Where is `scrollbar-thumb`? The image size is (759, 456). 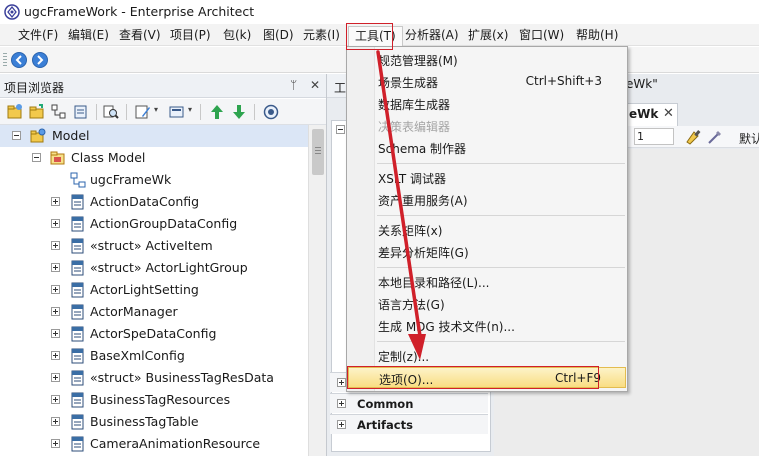
scrollbar-thumb is located at coordinates (318, 152).